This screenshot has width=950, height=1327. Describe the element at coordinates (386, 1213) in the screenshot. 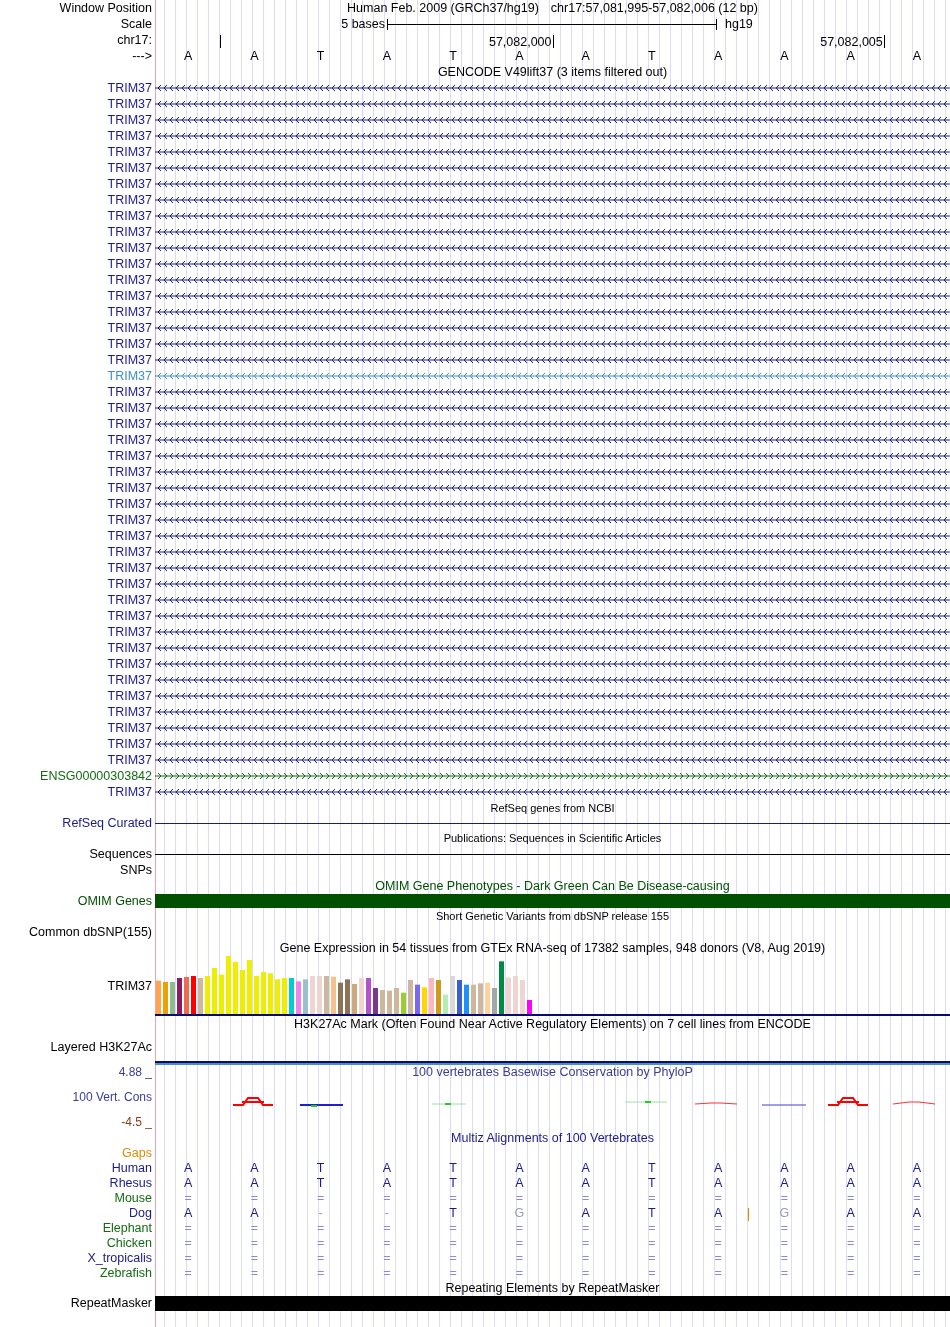

I see `alignment-base: -` at that location.